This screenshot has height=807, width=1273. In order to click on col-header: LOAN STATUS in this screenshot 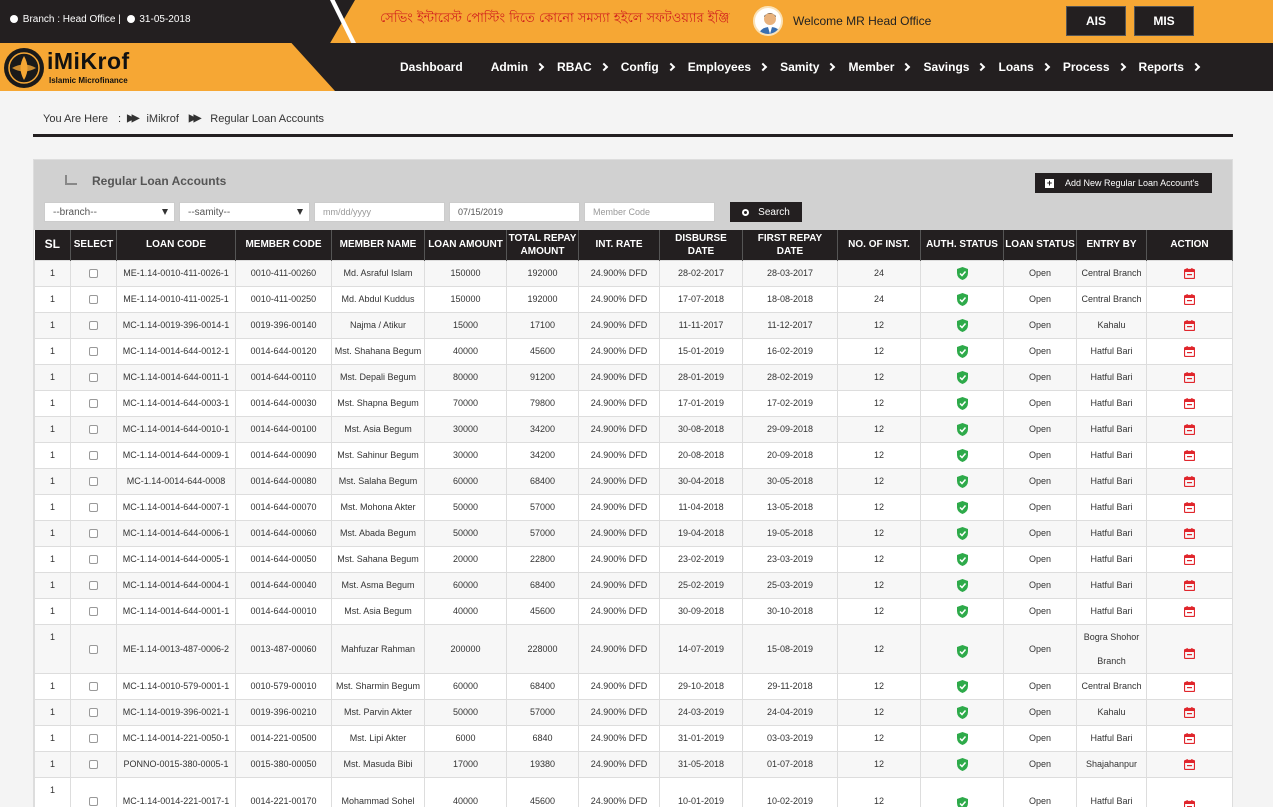, I will do `click(1040, 245)`.